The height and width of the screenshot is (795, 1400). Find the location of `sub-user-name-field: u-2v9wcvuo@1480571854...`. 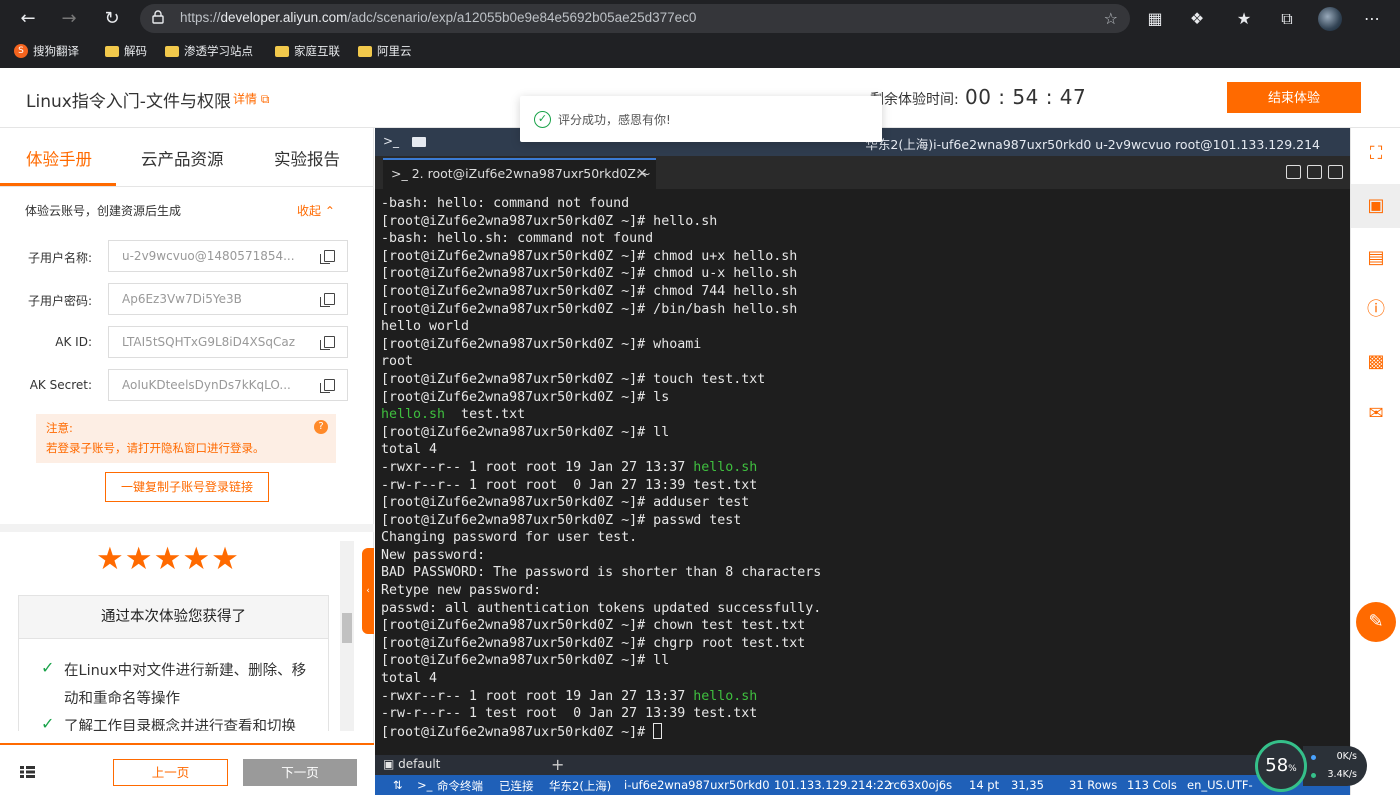

sub-user-name-field: u-2v9wcvuo@1480571854... is located at coordinates (228, 256).